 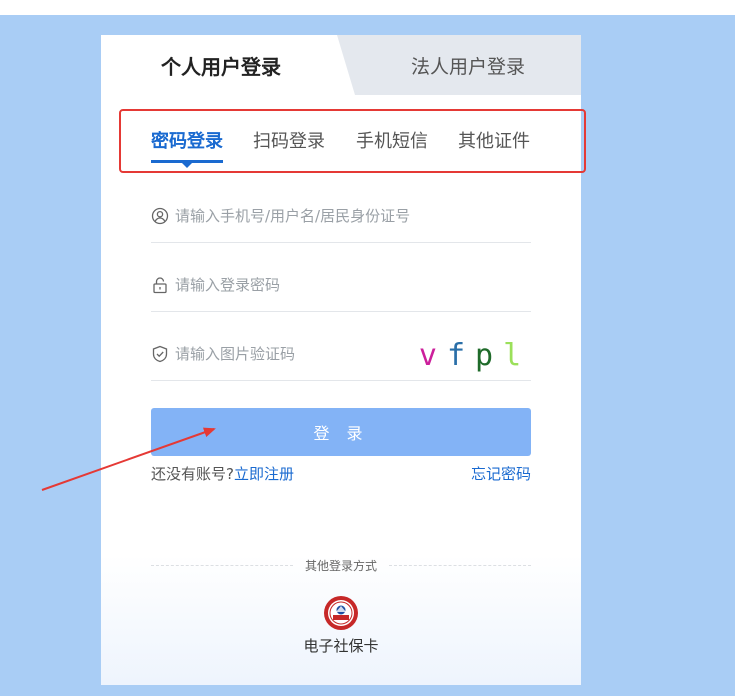 I want to click on captcha-field: v f p l, so click(x=341, y=358).